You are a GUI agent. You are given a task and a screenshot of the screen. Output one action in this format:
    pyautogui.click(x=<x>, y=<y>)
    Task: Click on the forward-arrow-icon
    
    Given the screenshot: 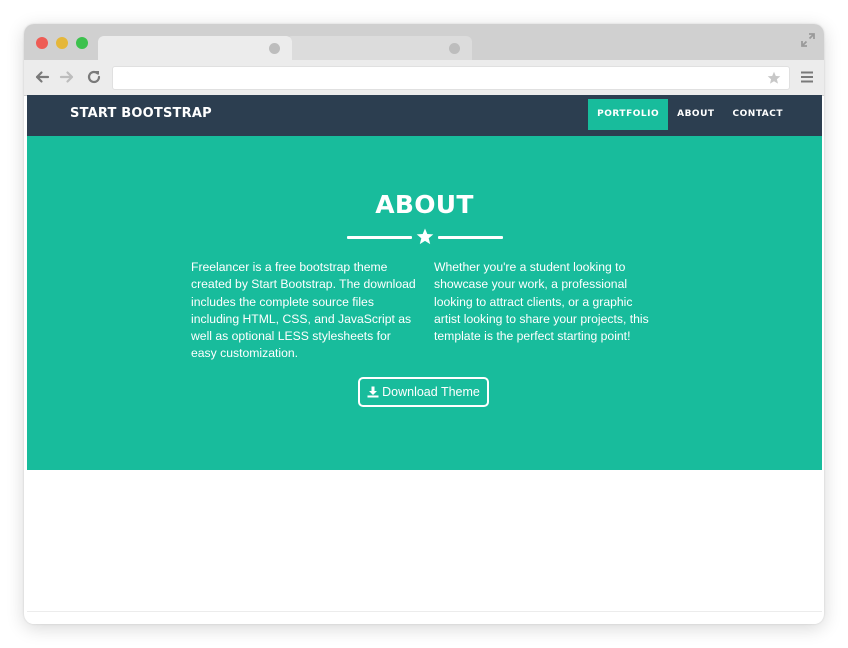 What is the action you would take?
    pyautogui.click(x=67, y=77)
    